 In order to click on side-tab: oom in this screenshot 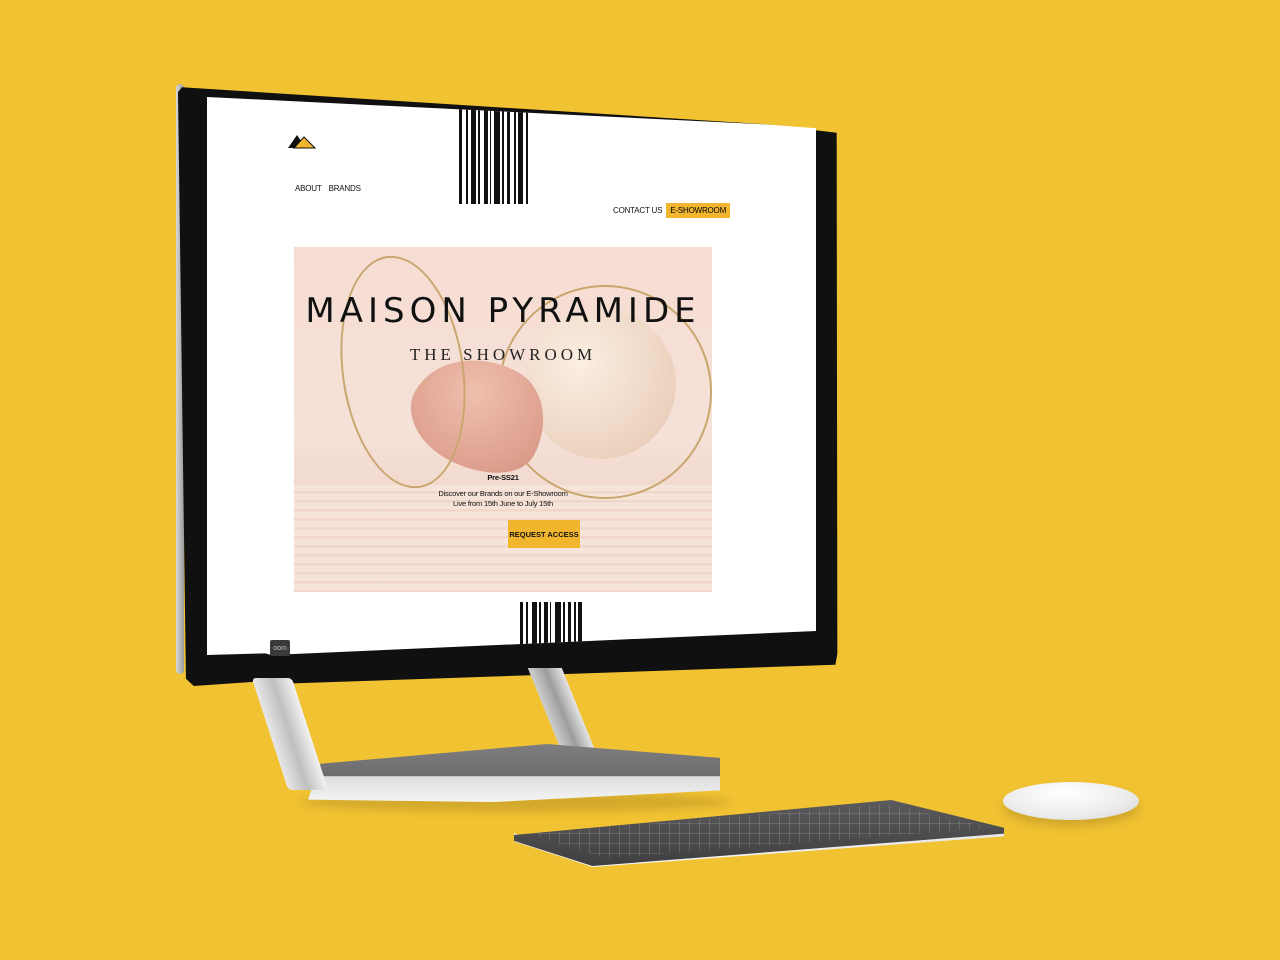, I will do `click(280, 648)`.